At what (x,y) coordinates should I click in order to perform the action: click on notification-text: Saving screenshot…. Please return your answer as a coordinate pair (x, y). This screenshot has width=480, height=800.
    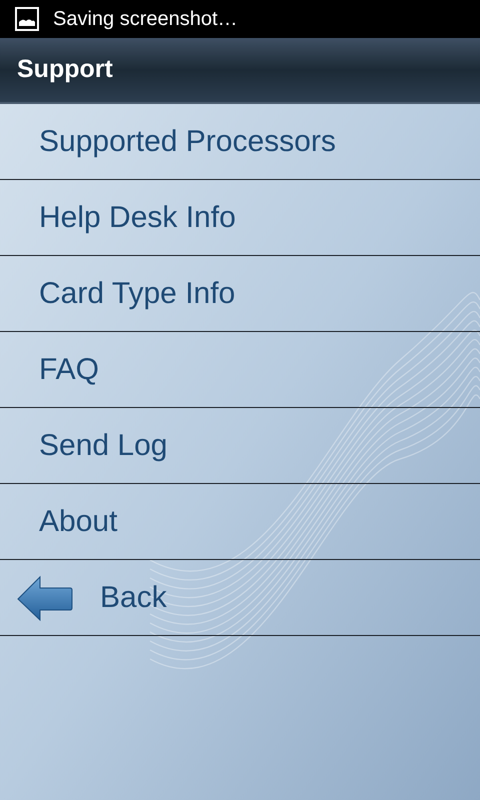
    Looking at the image, I should click on (145, 19).